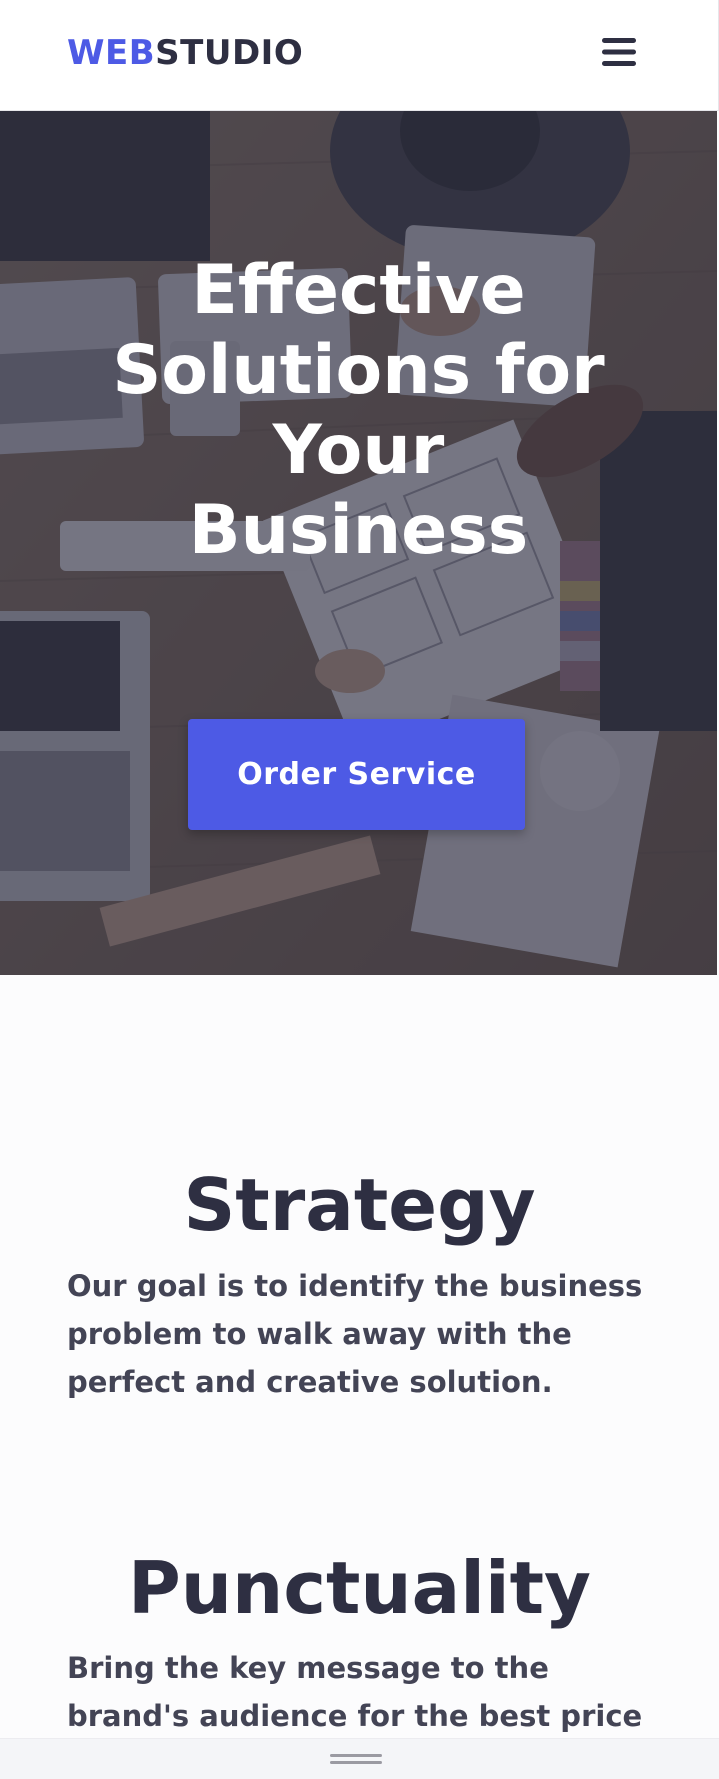 The height and width of the screenshot is (1779, 719). What do you see at coordinates (359, 1758) in the screenshot?
I see `bottom-bar` at bounding box center [359, 1758].